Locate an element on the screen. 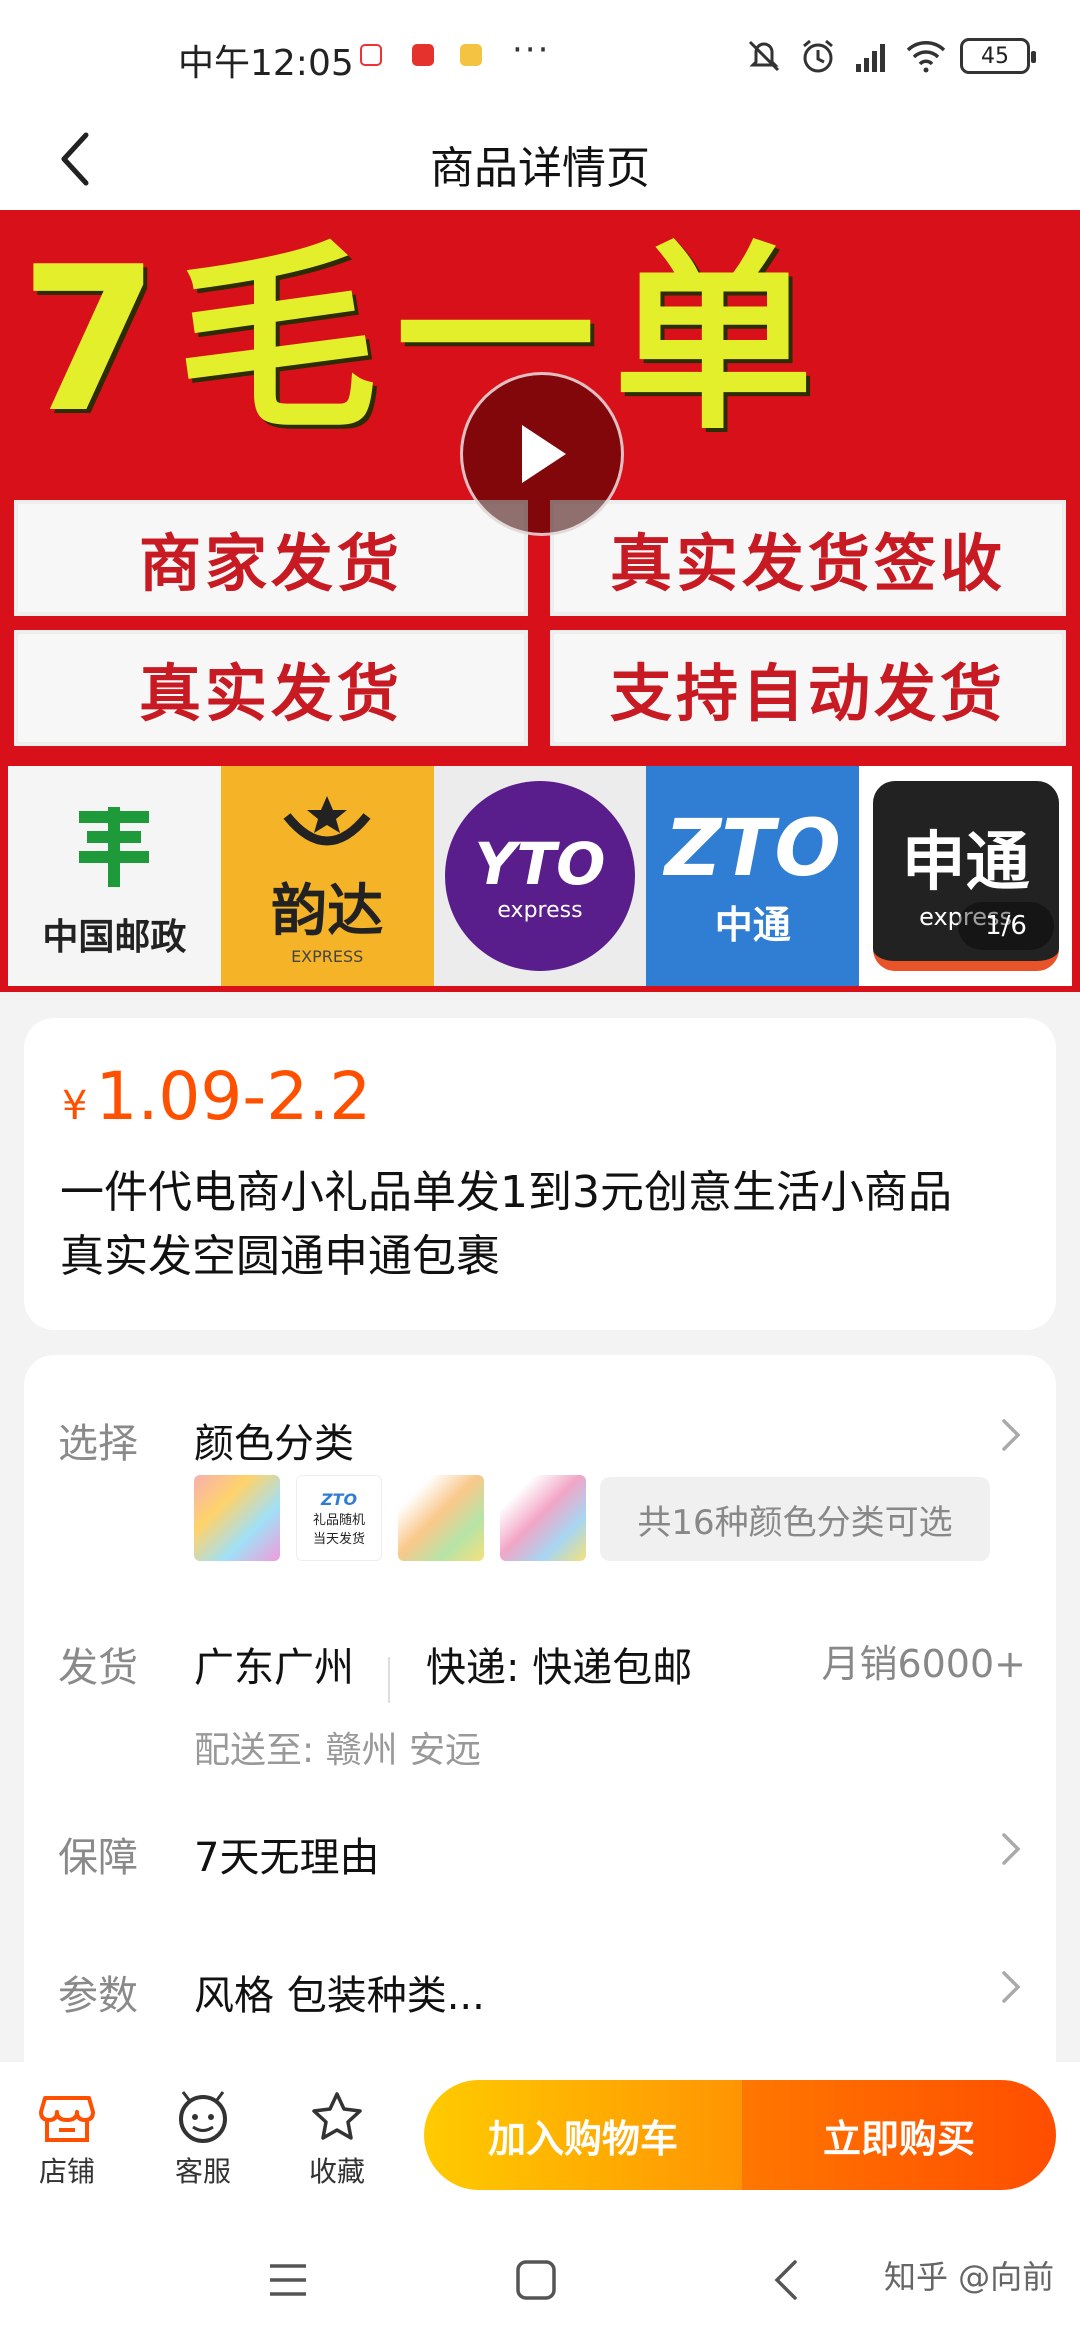 The height and width of the screenshot is (2340, 1080). gallery-page-indicator: 1/6 is located at coordinates (1006, 926).